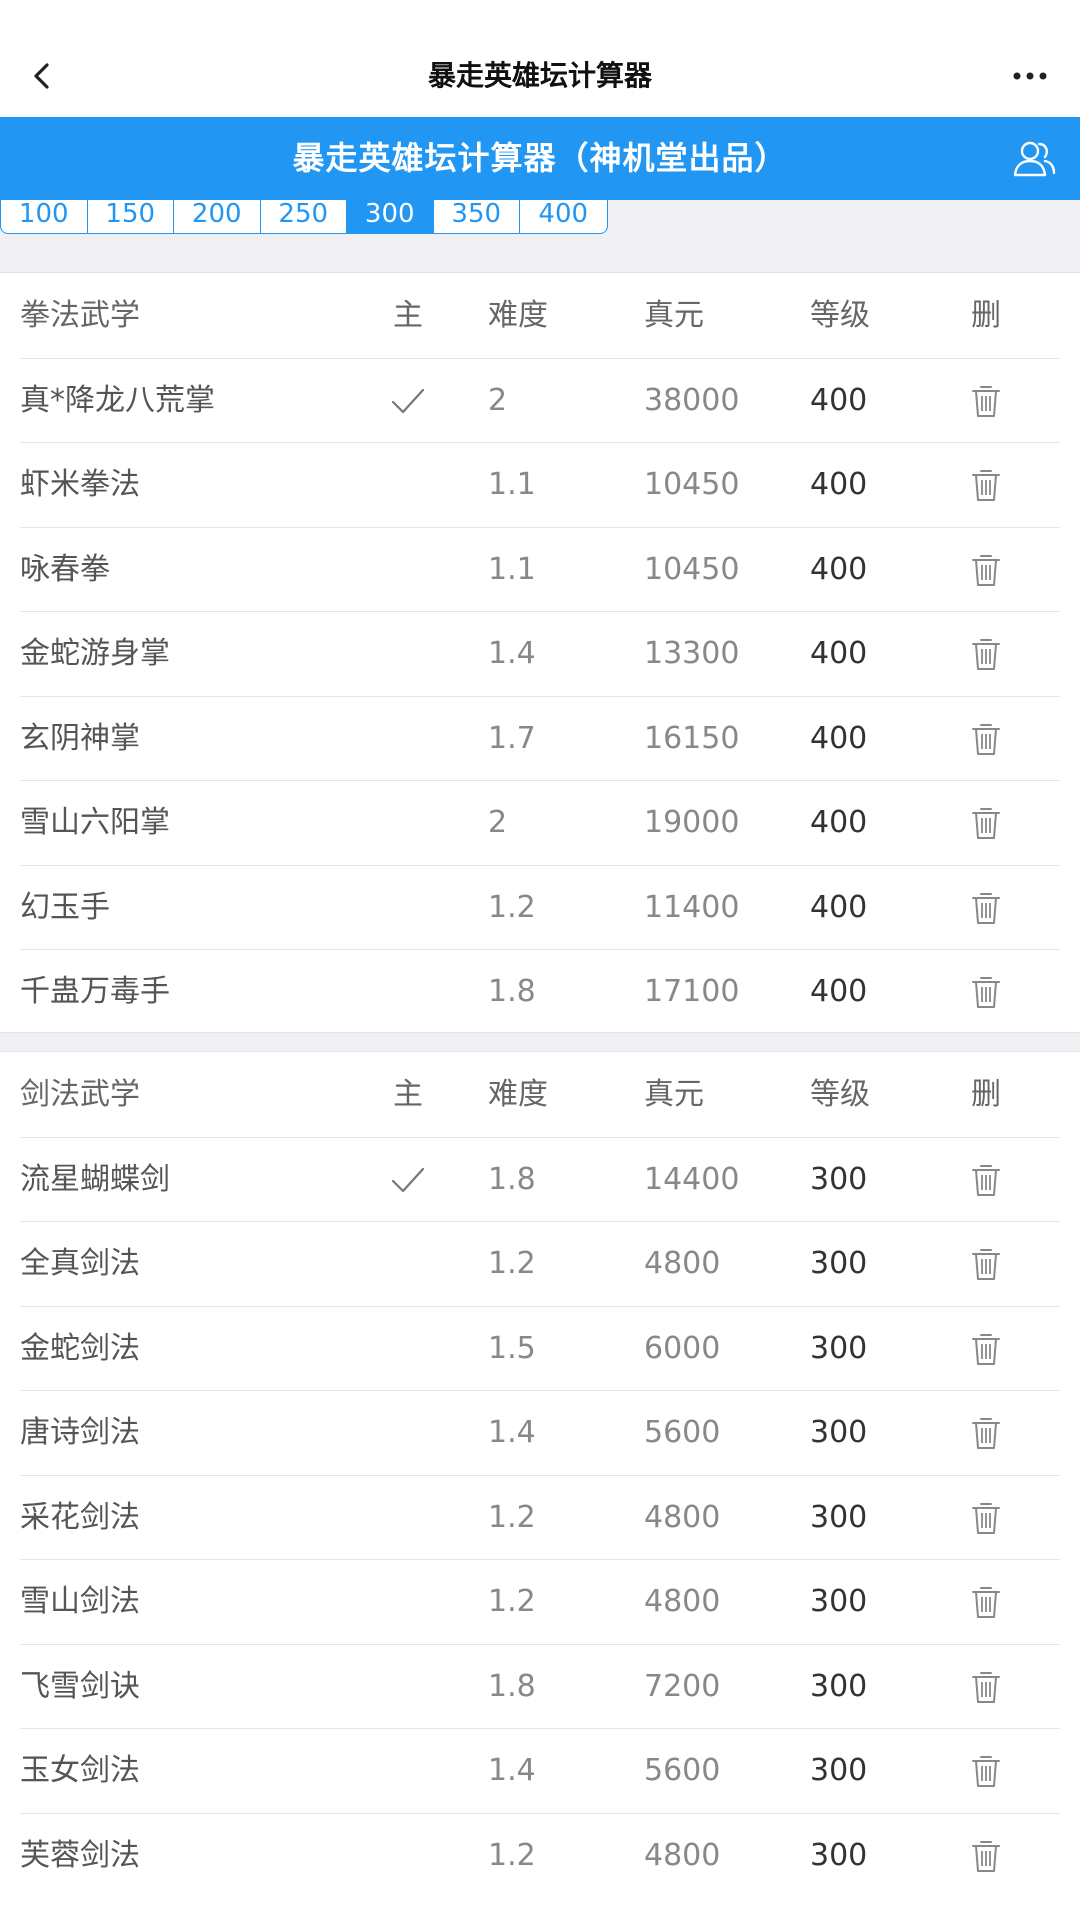  Describe the element at coordinates (390, 216) in the screenshot. I see `level-option-300: 300` at that location.